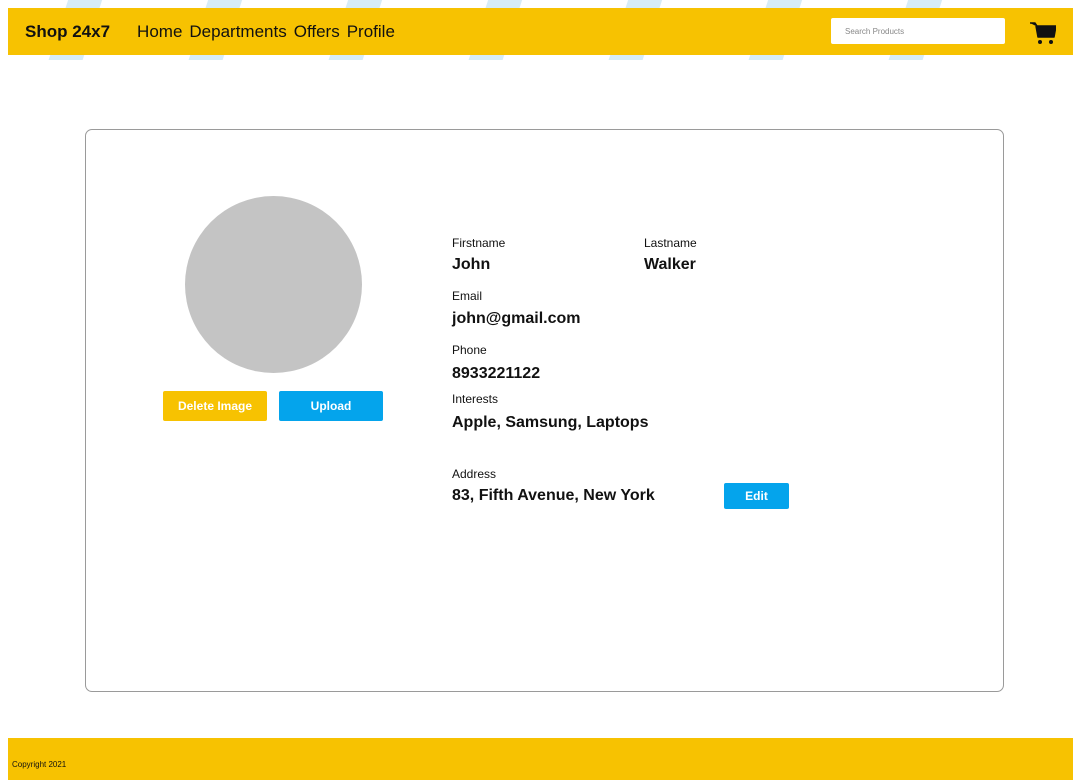  What do you see at coordinates (159, 32) in the screenshot?
I see `nav-home: Home` at bounding box center [159, 32].